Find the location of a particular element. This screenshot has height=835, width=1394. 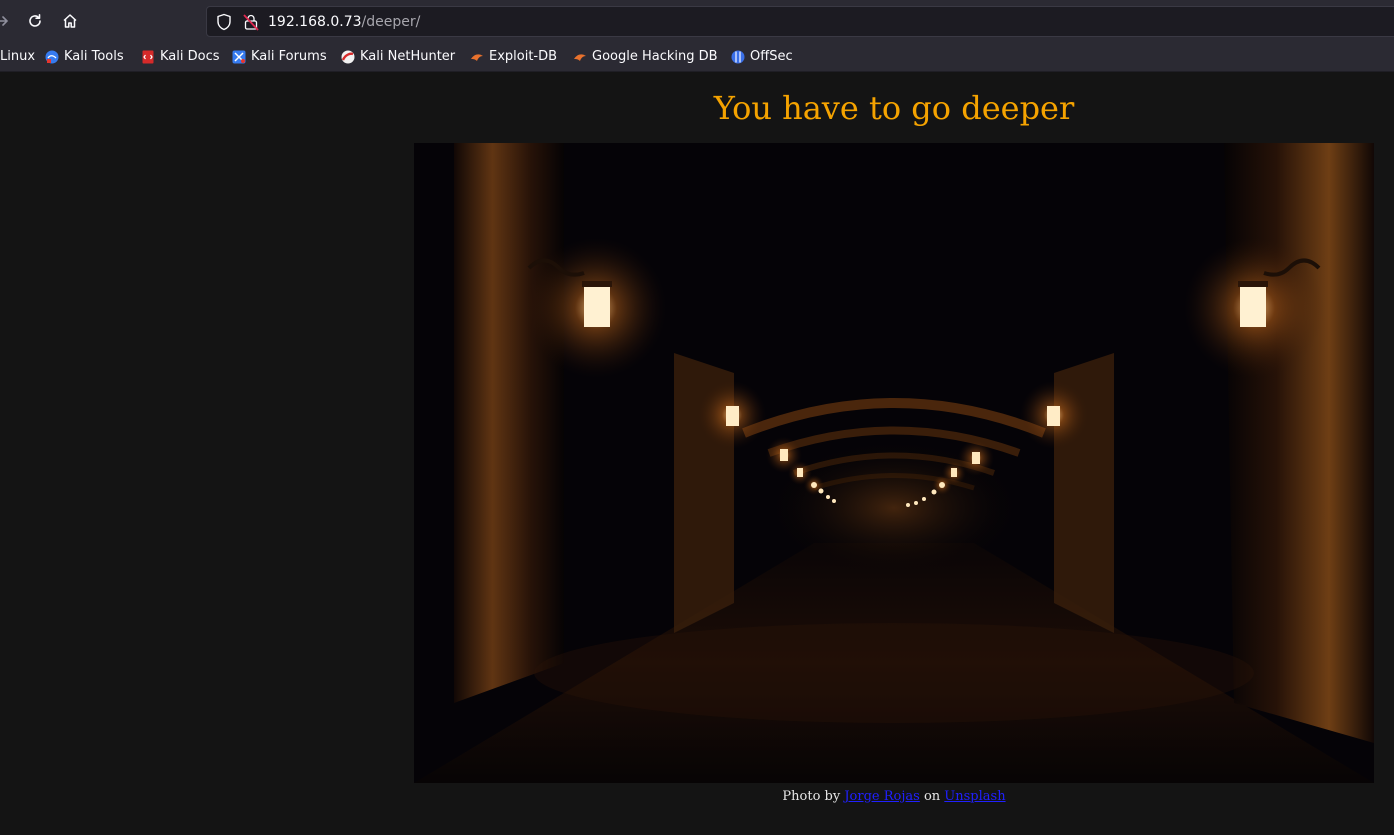

reload-icon is located at coordinates (35, 20).